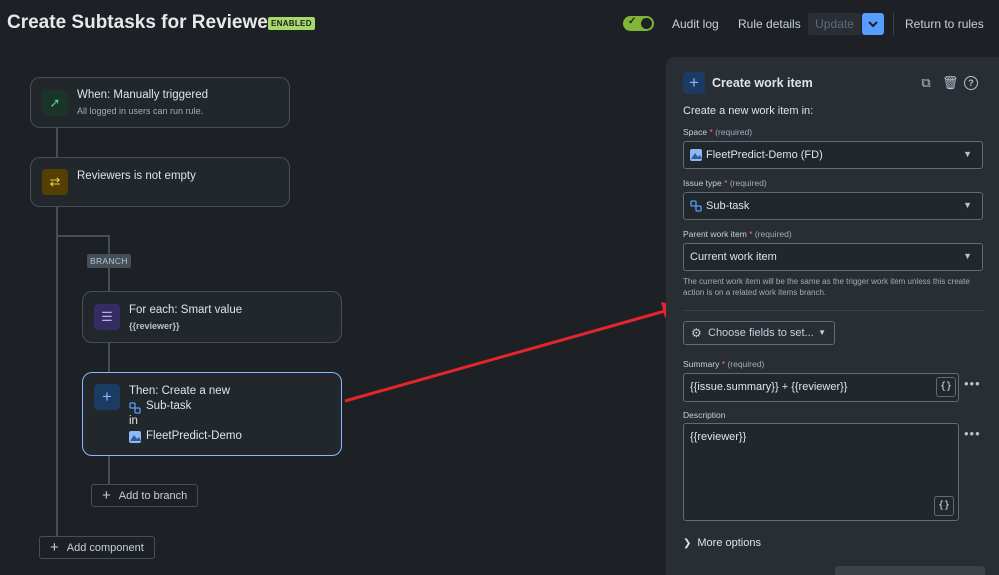  I want to click on choose-fields-button: ⚙ Choose fields to set... ▼, so click(759, 333).